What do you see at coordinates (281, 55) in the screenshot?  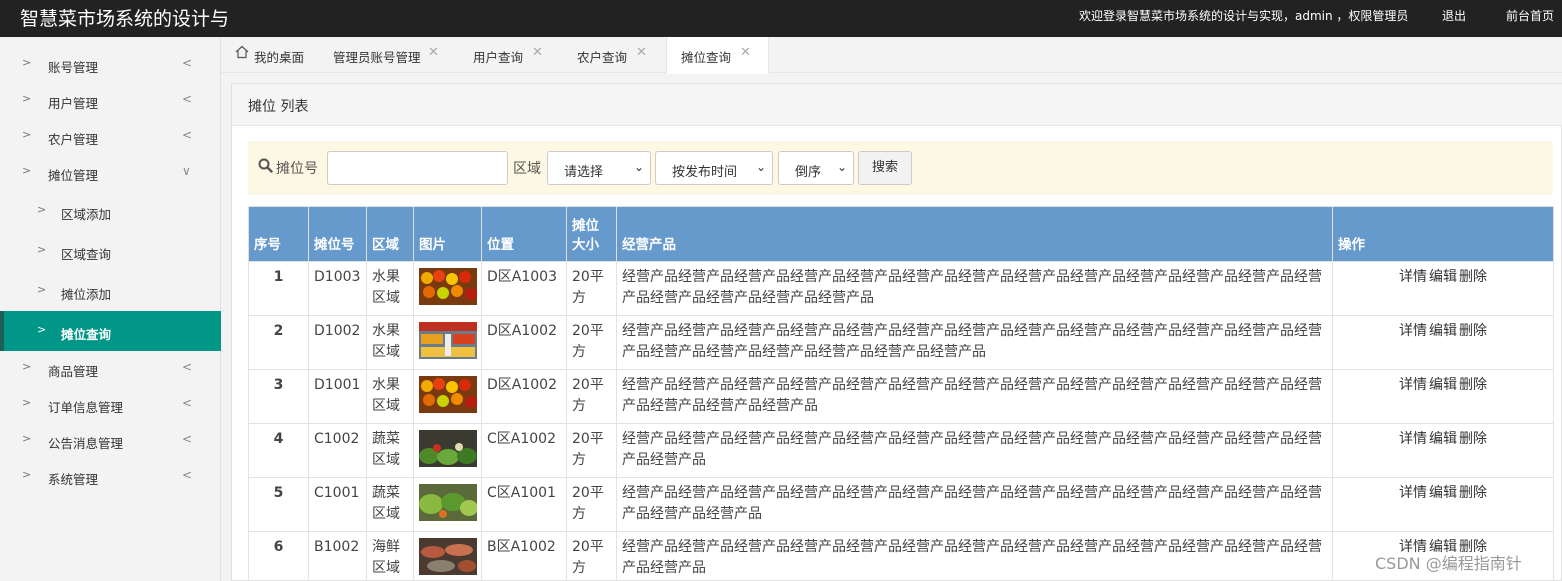 I see `tab-my-desktop: 我的桌面` at bounding box center [281, 55].